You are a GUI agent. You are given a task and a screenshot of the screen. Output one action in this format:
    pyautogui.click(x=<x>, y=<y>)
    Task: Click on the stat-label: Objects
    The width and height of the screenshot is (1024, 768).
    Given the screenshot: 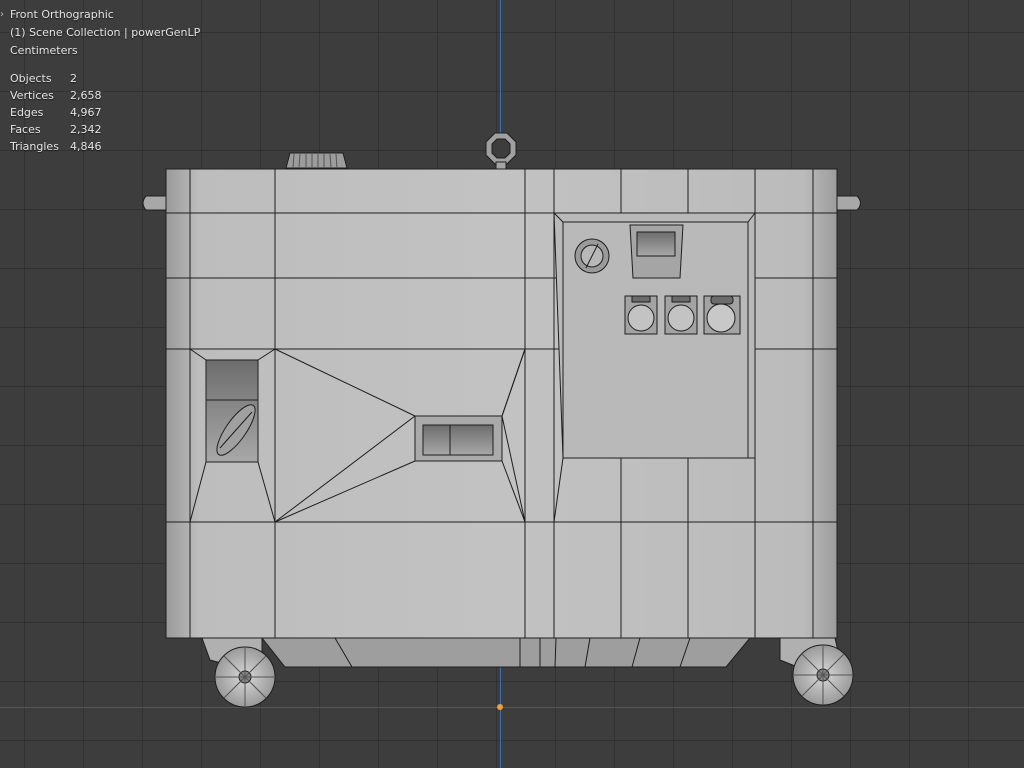 What is the action you would take?
    pyautogui.click(x=31, y=78)
    